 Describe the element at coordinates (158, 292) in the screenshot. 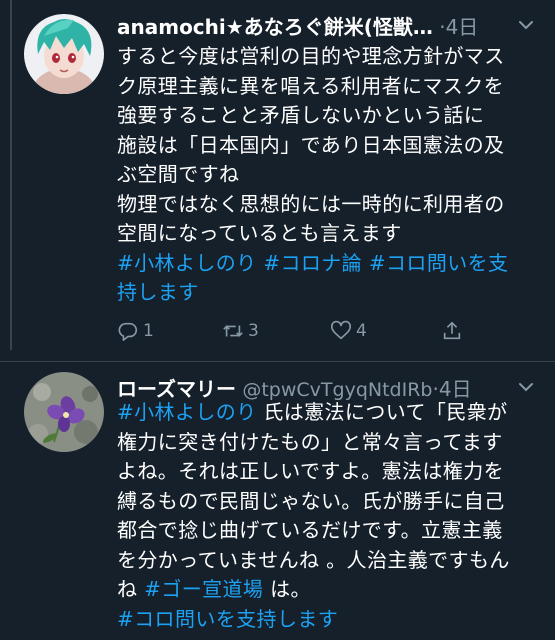

I see `hashtag-link: 持します` at that location.